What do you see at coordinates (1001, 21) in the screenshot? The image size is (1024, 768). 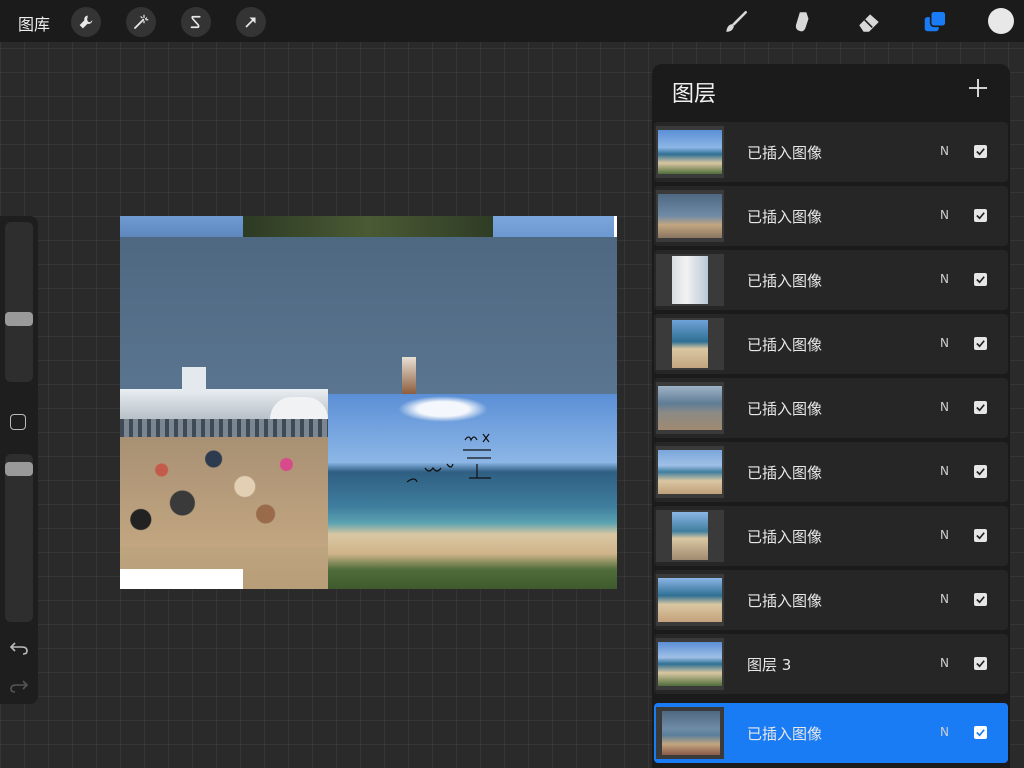 I see `color-picker-button` at bounding box center [1001, 21].